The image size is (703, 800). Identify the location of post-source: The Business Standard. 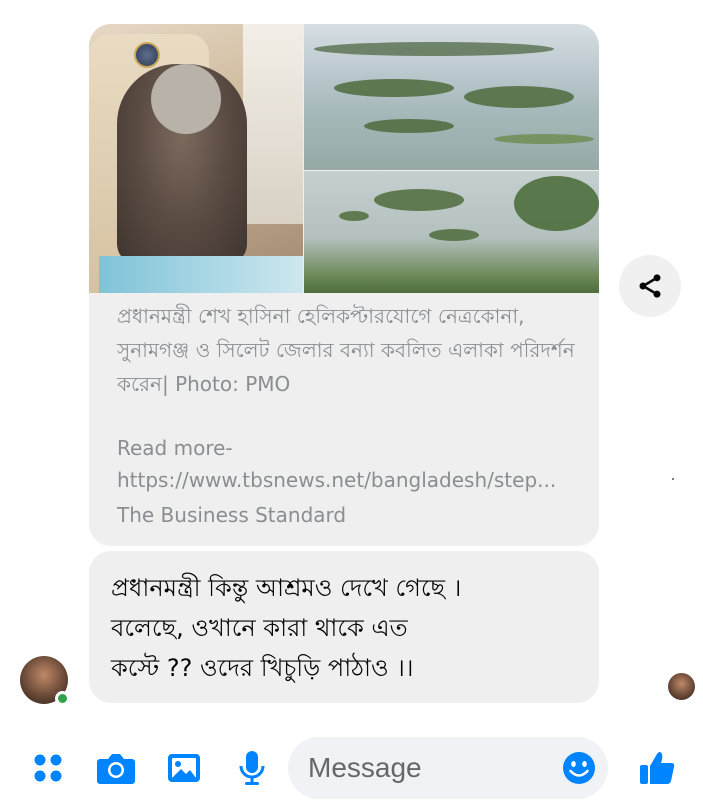
(232, 515).